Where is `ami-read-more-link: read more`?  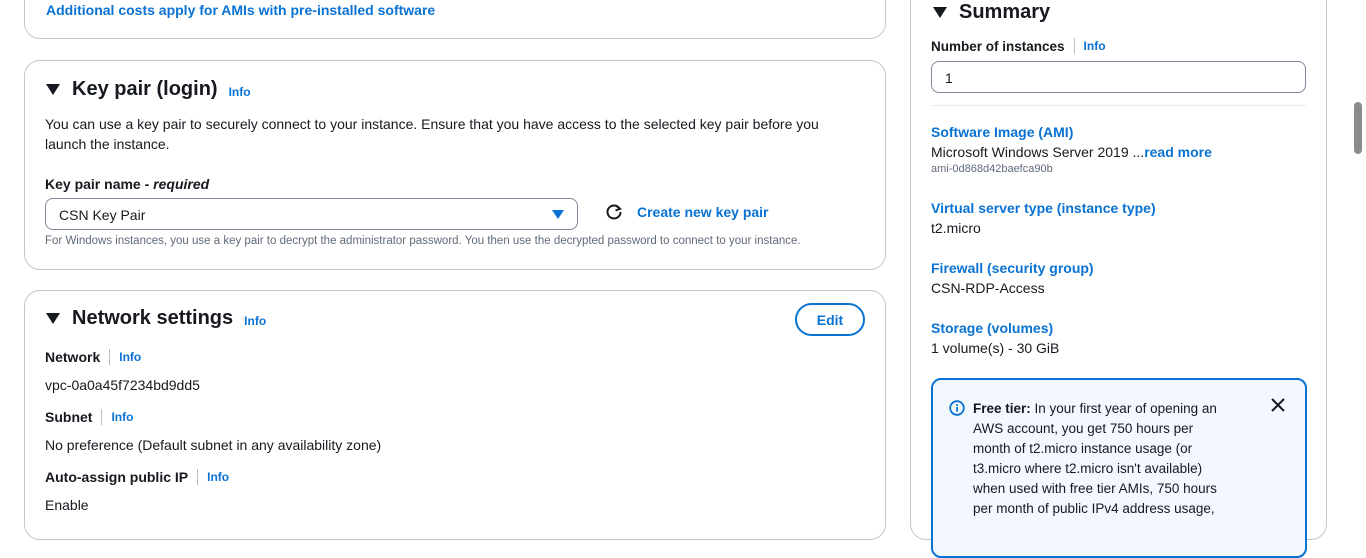 ami-read-more-link: read more is located at coordinates (1178, 152).